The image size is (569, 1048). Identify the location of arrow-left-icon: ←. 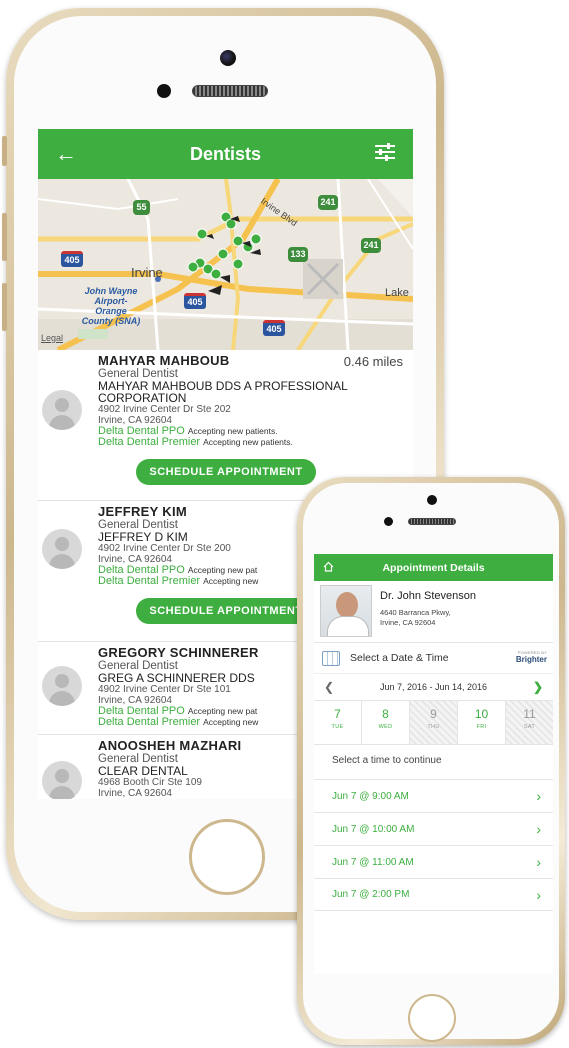
(66, 154).